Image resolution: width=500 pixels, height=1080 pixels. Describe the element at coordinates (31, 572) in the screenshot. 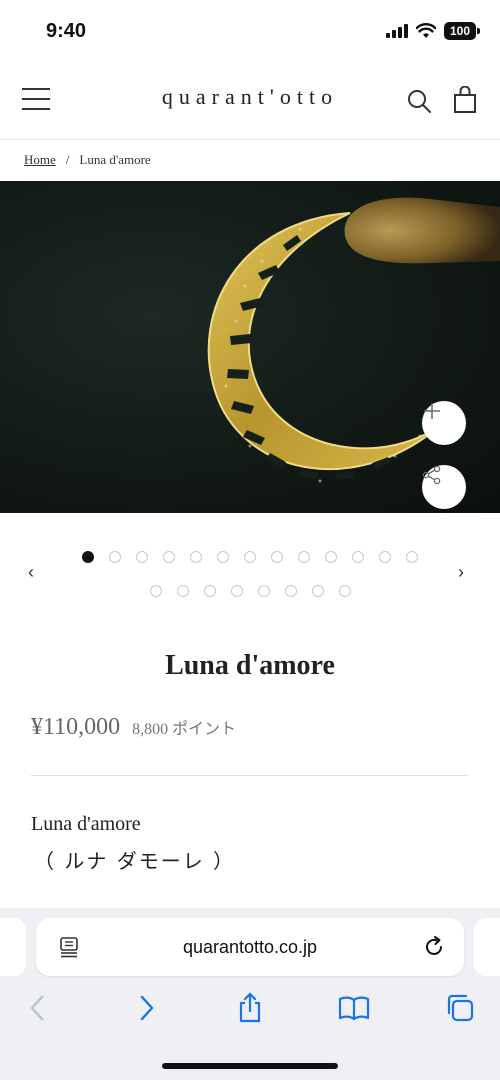

I see `gallery-prev-button: ‹` at that location.